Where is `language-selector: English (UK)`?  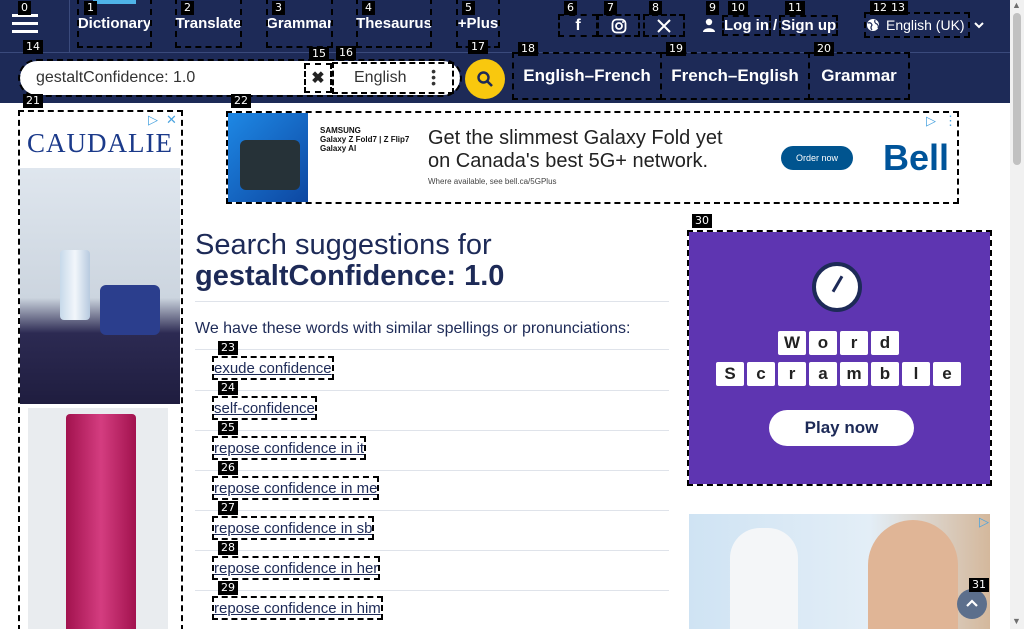 language-selector: English (UK) is located at coordinates (917, 25).